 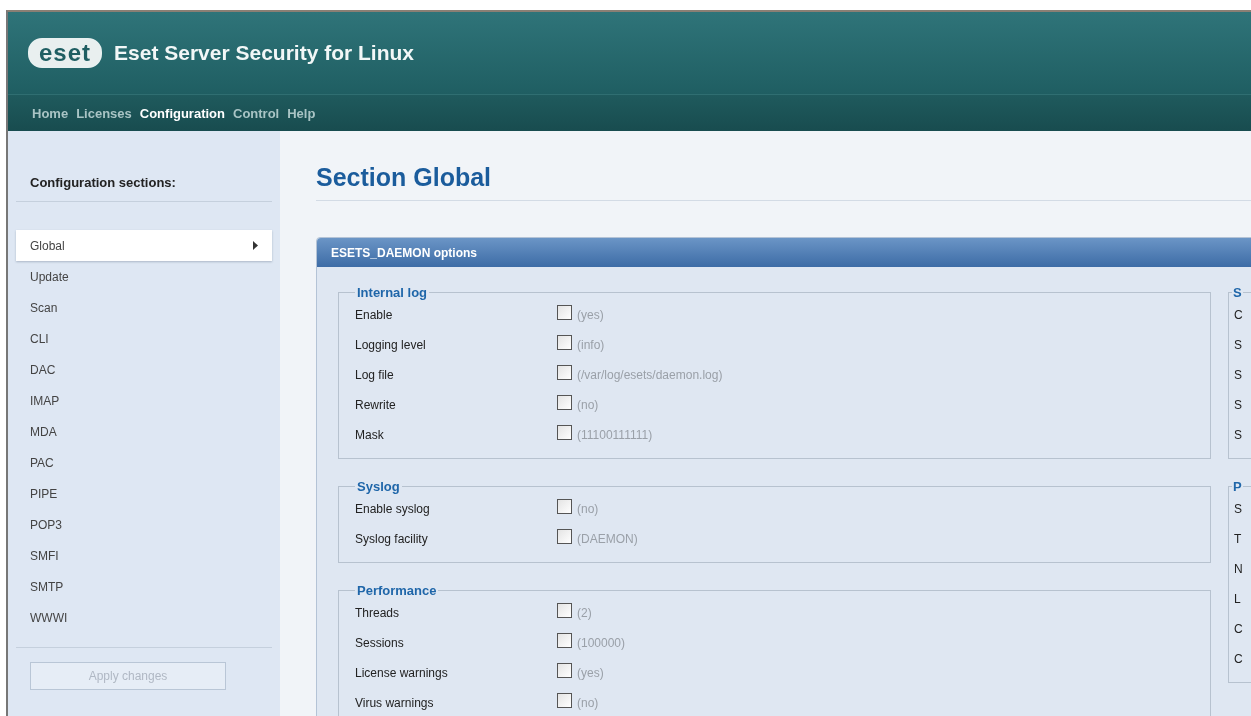 What do you see at coordinates (144, 400) in the screenshot?
I see `sidebar-item: IMAP` at bounding box center [144, 400].